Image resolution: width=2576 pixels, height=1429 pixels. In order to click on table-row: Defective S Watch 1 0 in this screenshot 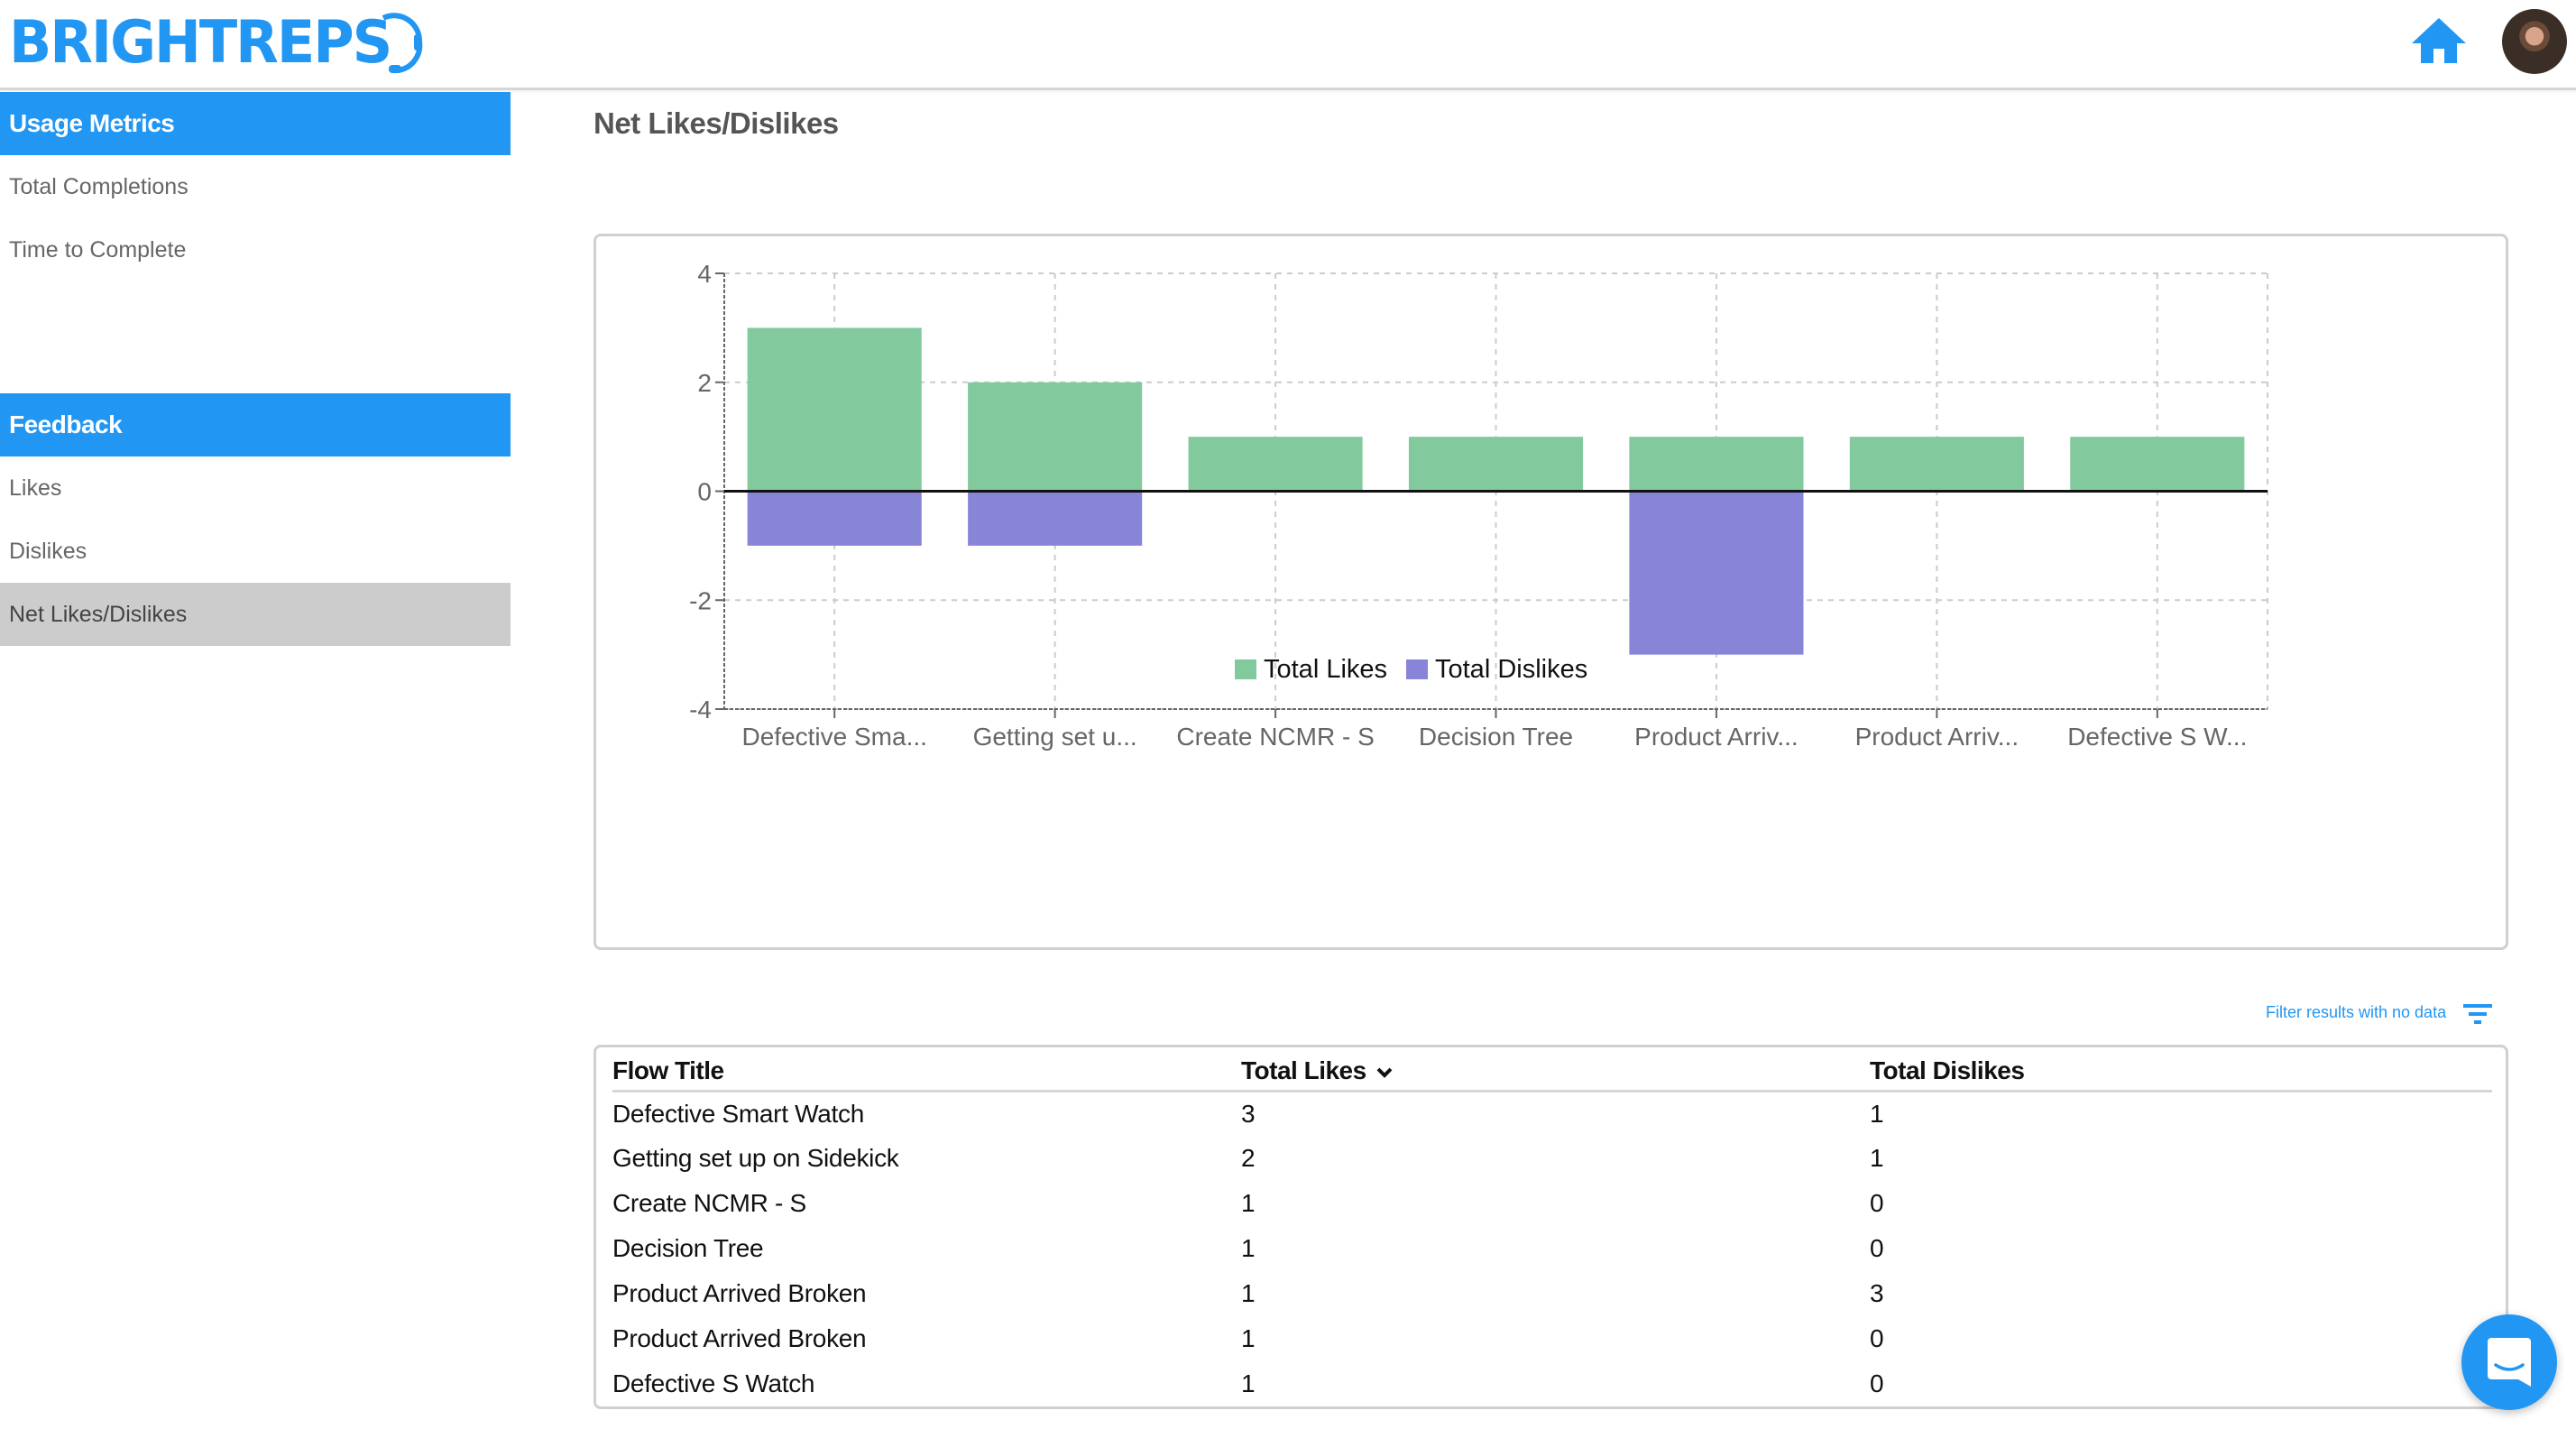, I will do `click(1552, 1383)`.